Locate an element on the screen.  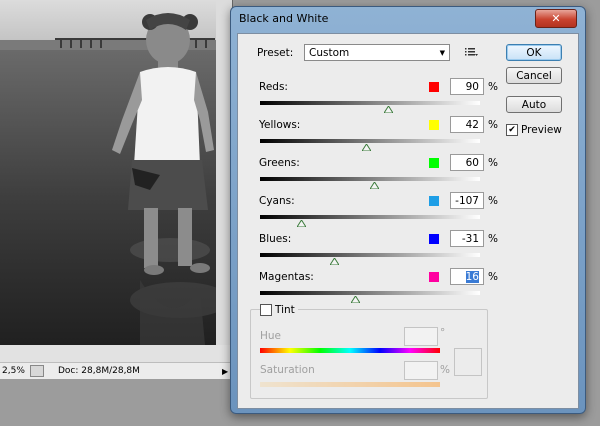
status-info-icon is located at coordinates (37, 371).